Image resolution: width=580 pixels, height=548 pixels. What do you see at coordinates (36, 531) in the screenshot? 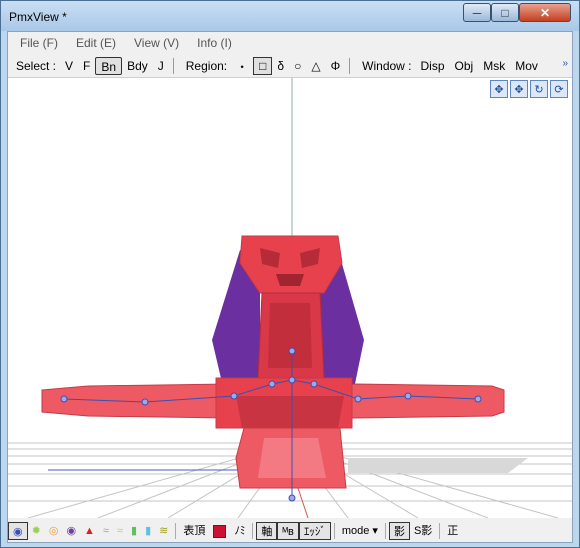
I see `star-icon: ✹` at bounding box center [36, 531].